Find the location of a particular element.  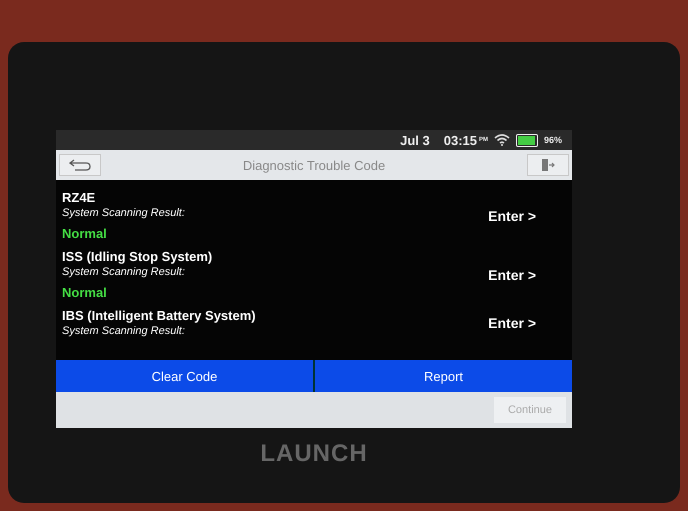

exit-icon is located at coordinates (547, 165).